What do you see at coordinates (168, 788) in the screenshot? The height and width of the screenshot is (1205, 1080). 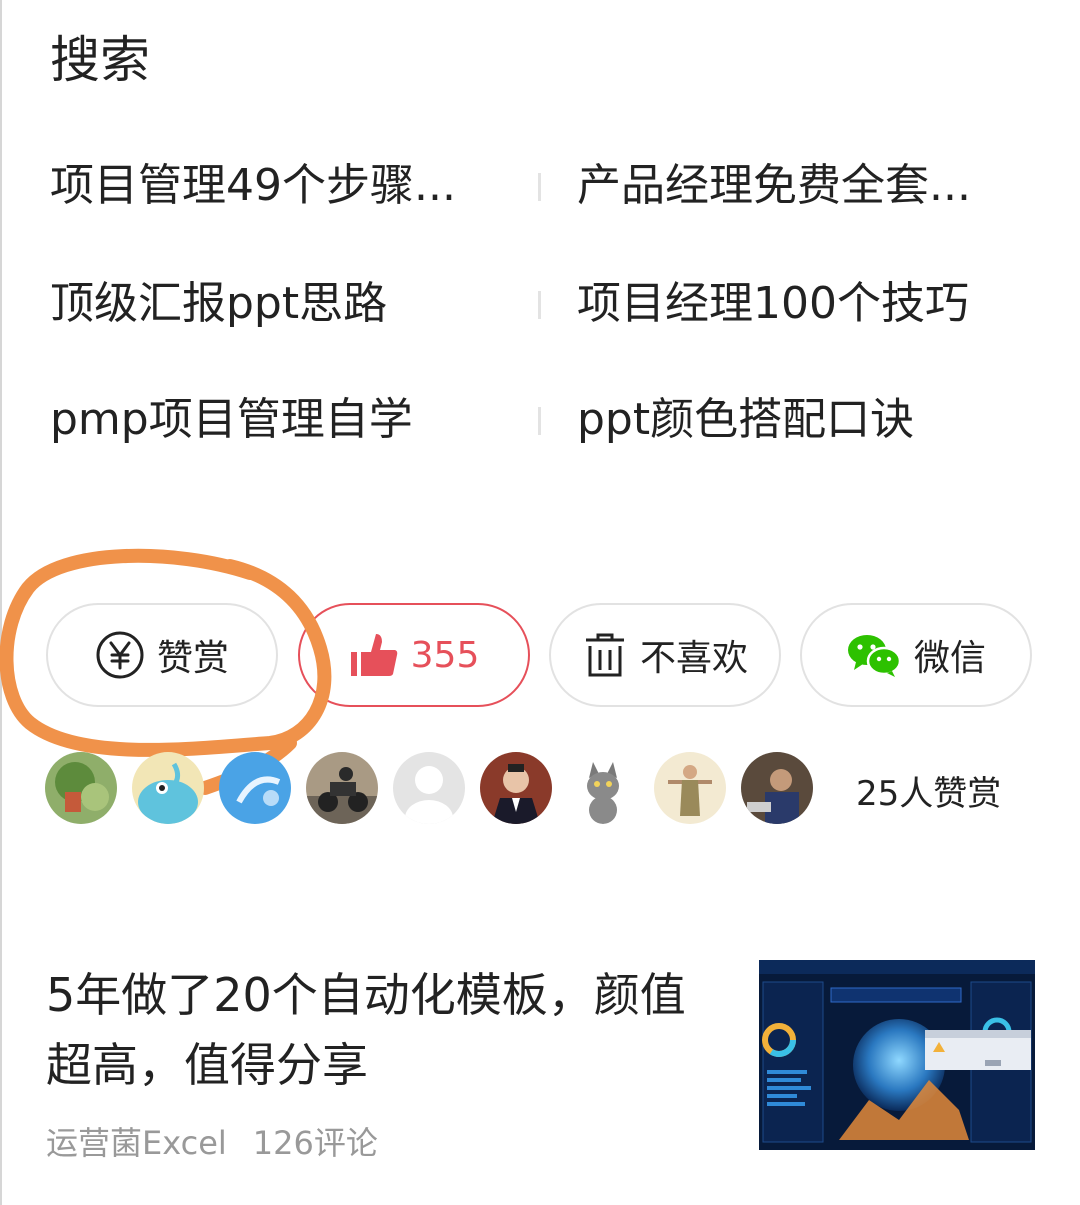 I see `cartoon-avatar` at bounding box center [168, 788].